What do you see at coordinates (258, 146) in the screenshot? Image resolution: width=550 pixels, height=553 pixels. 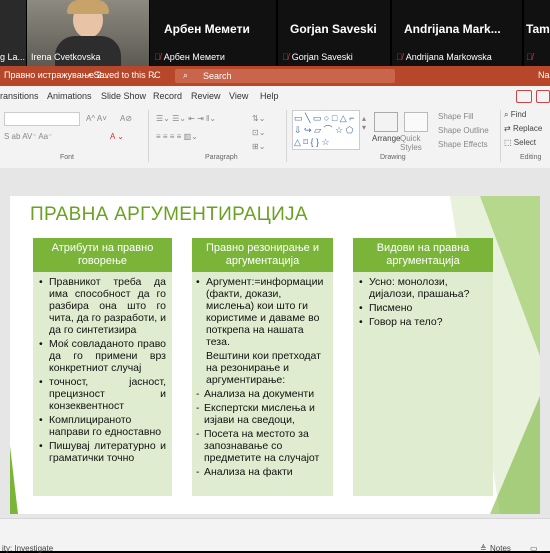 I see `smartart-icon: ⊞⌄` at bounding box center [258, 146].